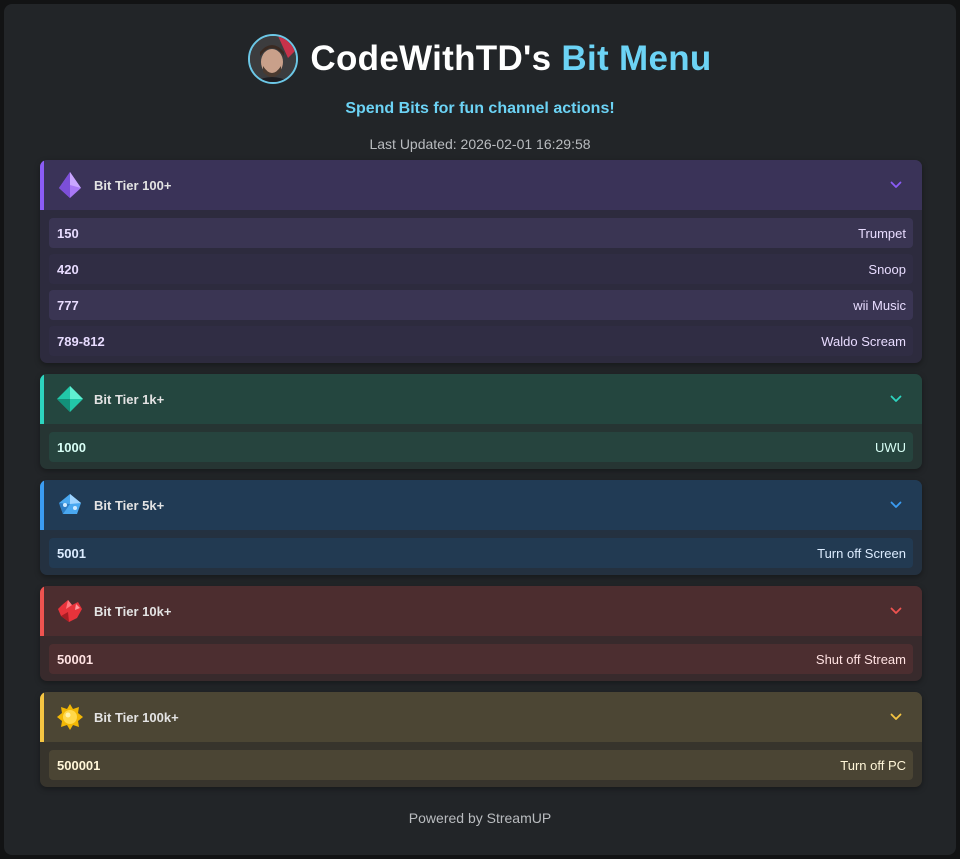 This screenshot has width=960, height=859. What do you see at coordinates (481, 341) in the screenshot?
I see `list-item: 789-812 Waldo Scream` at bounding box center [481, 341].